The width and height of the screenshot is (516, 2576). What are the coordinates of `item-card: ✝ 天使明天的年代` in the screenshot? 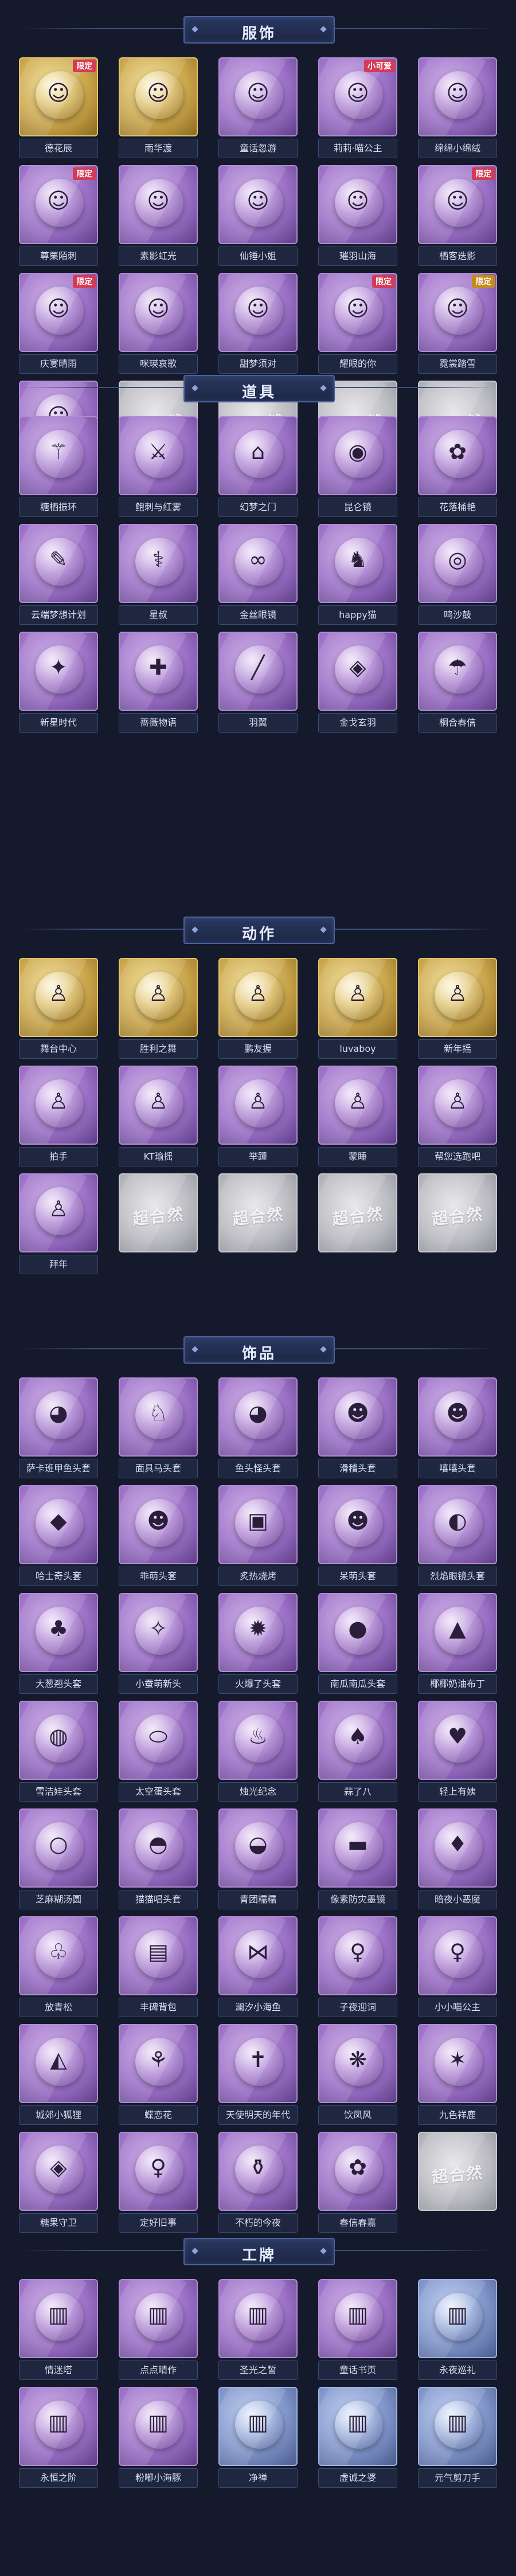 It's located at (258, 2077).